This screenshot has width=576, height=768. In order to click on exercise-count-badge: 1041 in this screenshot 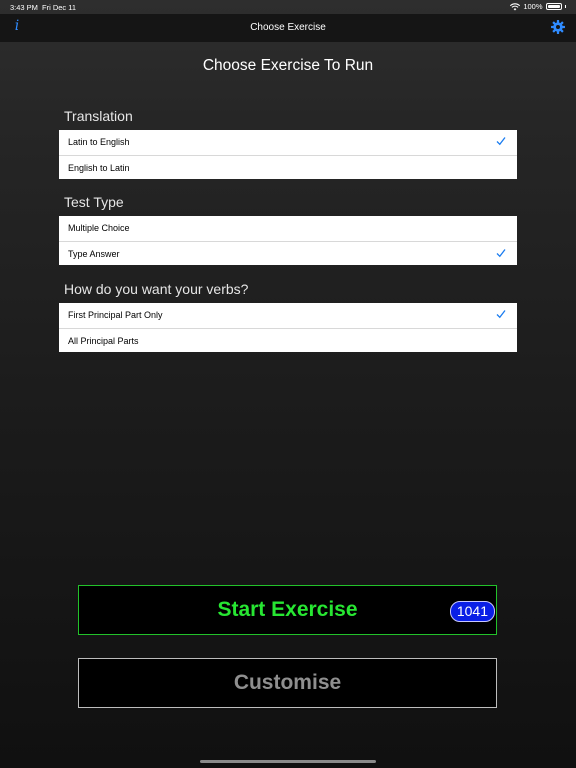, I will do `click(472, 611)`.